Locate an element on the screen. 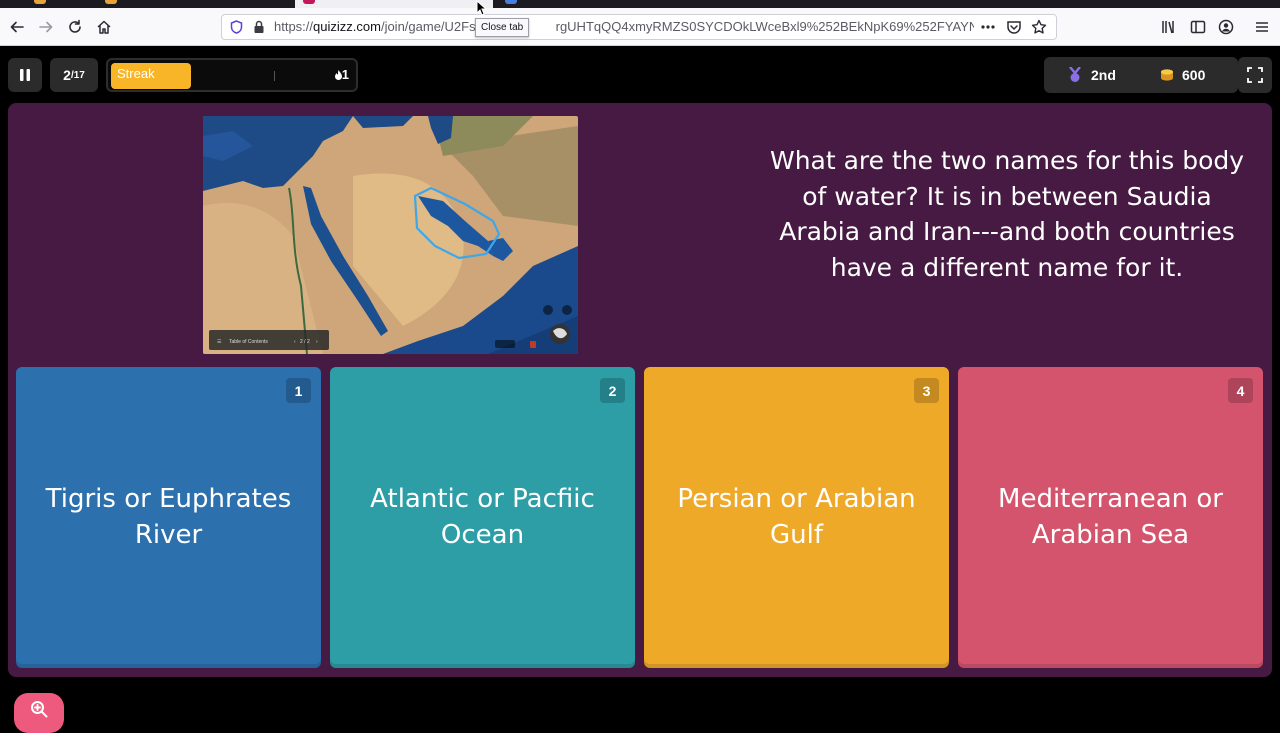 The height and width of the screenshot is (733, 1280). answer-option-4: 4 Mediterranean or Arabian Sea is located at coordinates (1110, 517).